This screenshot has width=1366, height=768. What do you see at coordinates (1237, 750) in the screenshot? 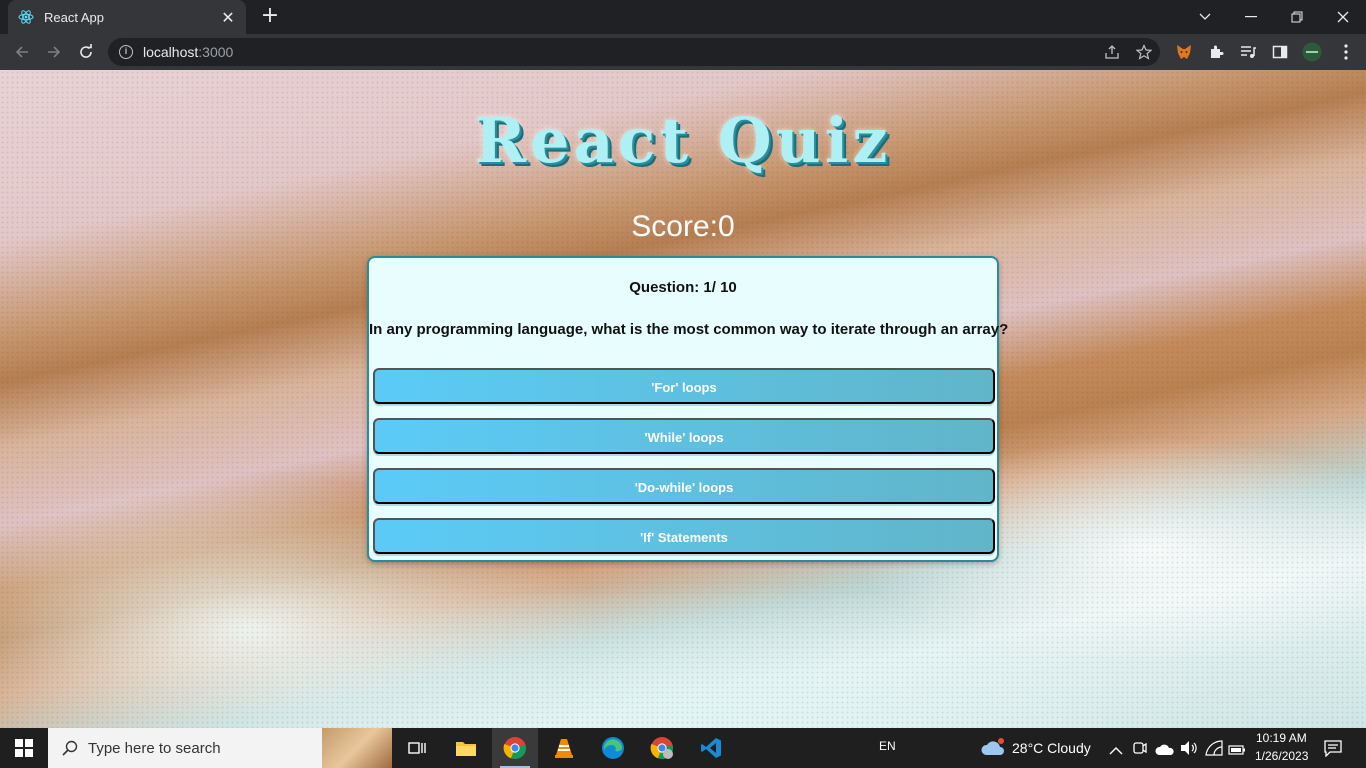
I see `battery-icon` at bounding box center [1237, 750].